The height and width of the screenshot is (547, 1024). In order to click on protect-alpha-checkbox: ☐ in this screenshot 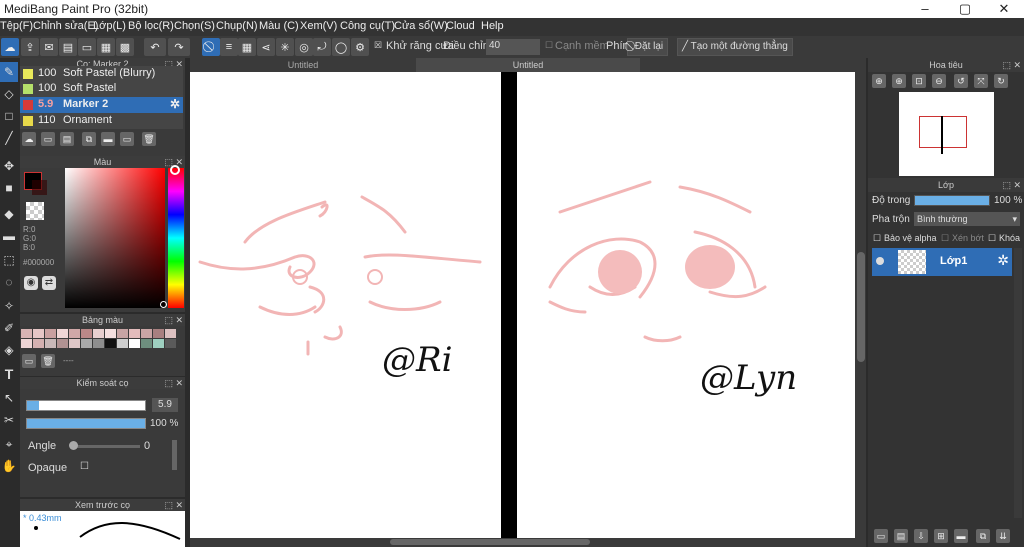, I will do `click(877, 238)`.